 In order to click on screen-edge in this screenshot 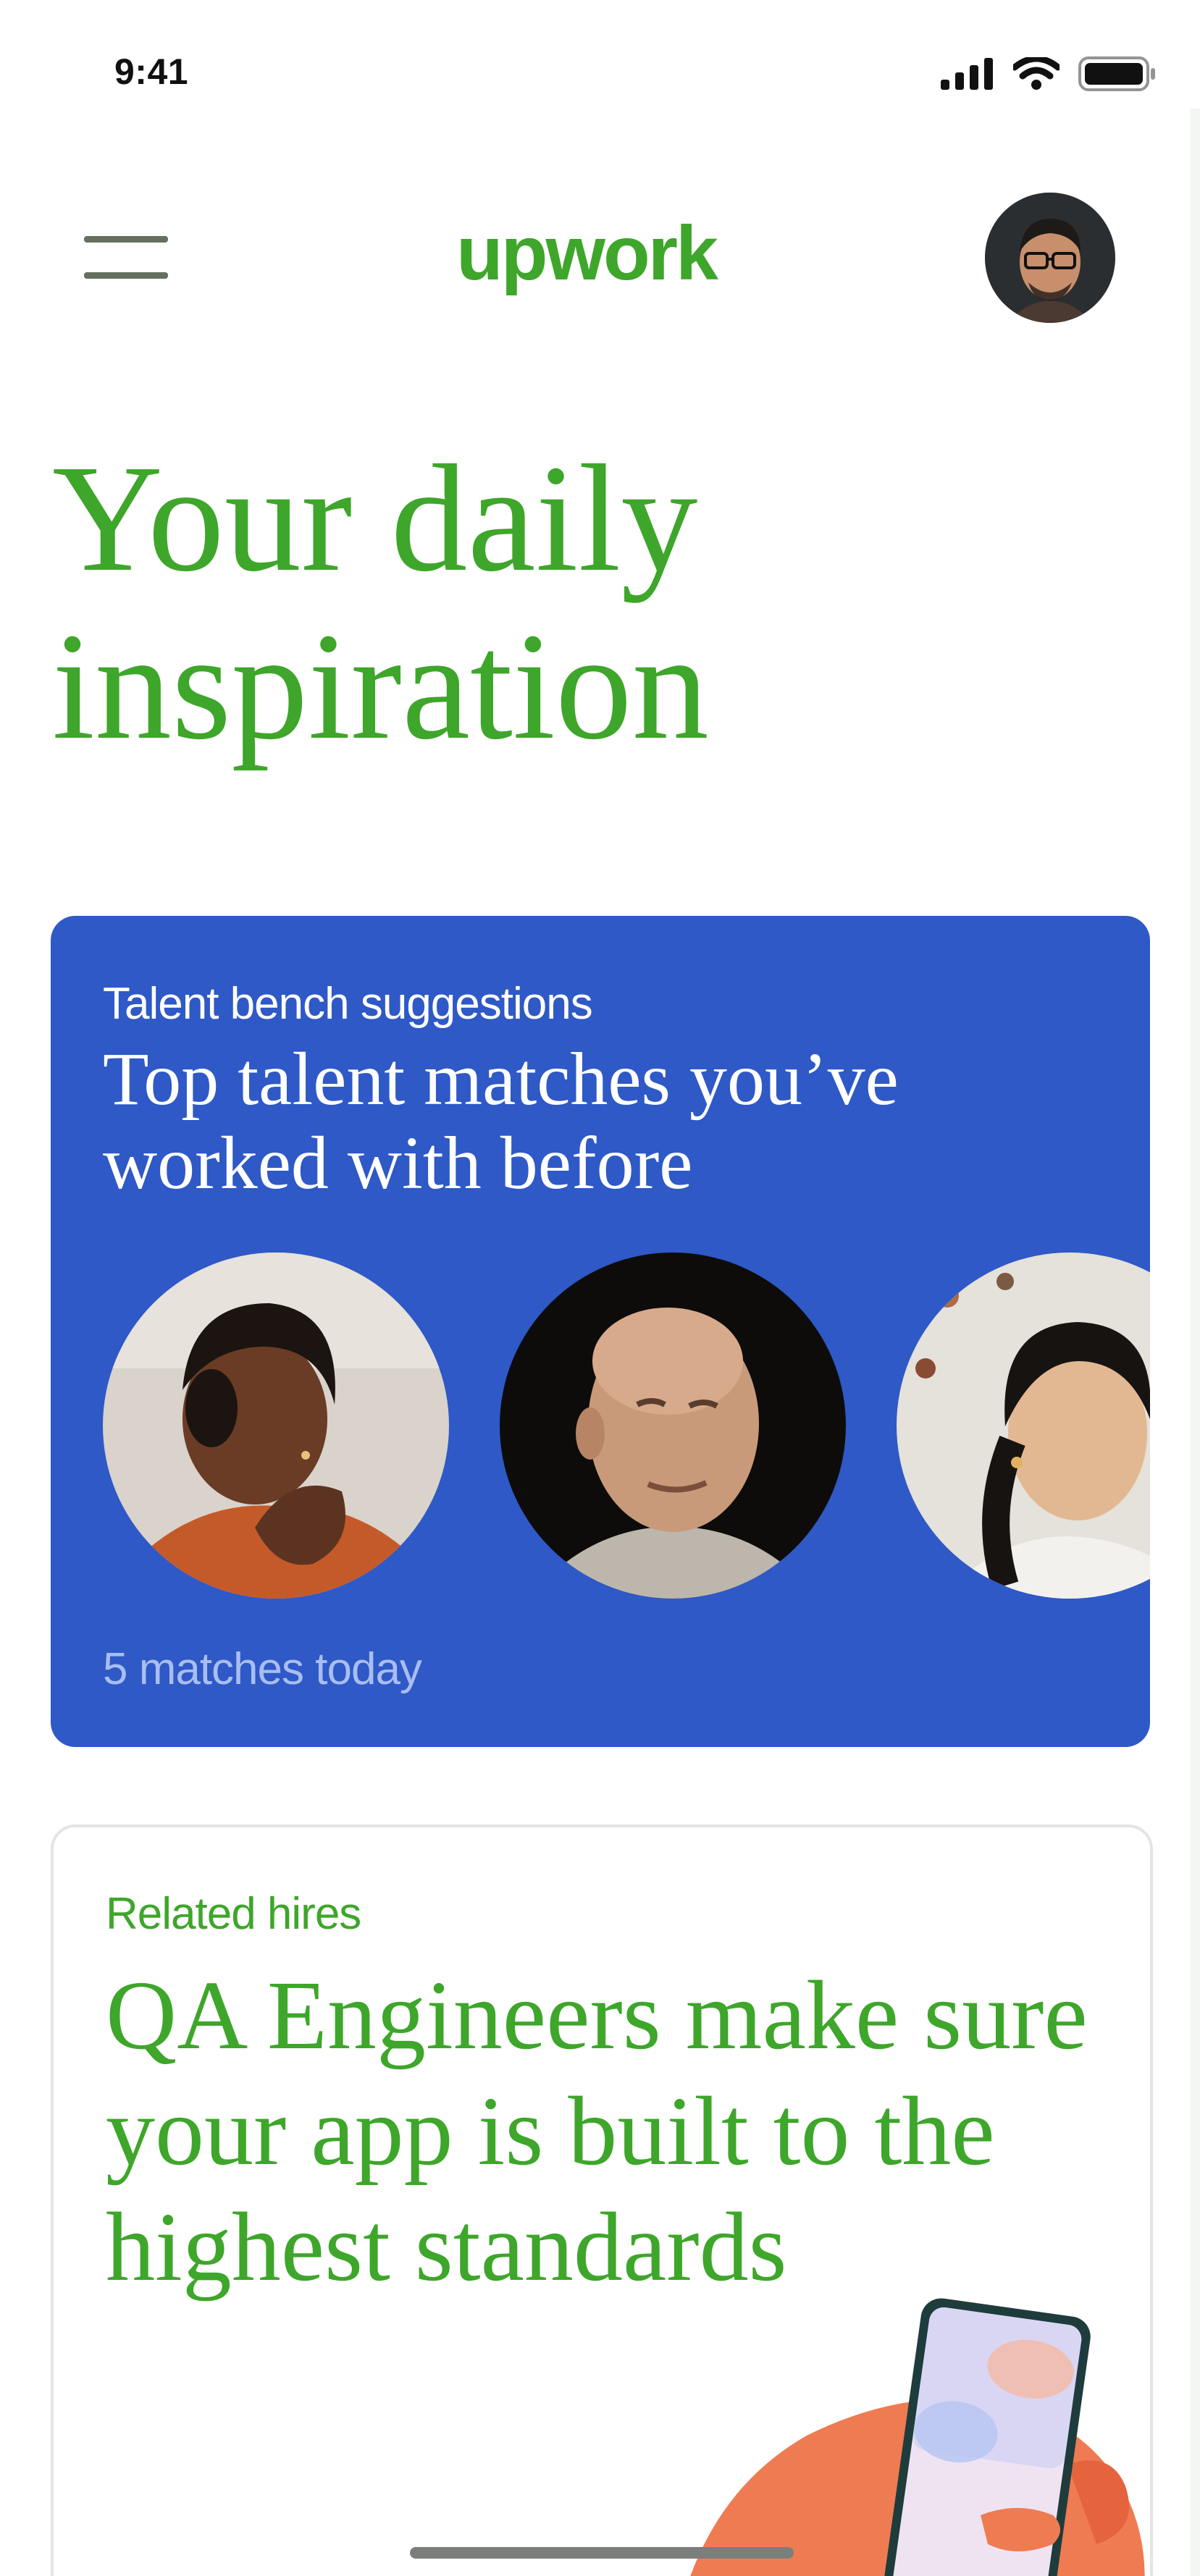, I will do `click(1195, 1342)`.